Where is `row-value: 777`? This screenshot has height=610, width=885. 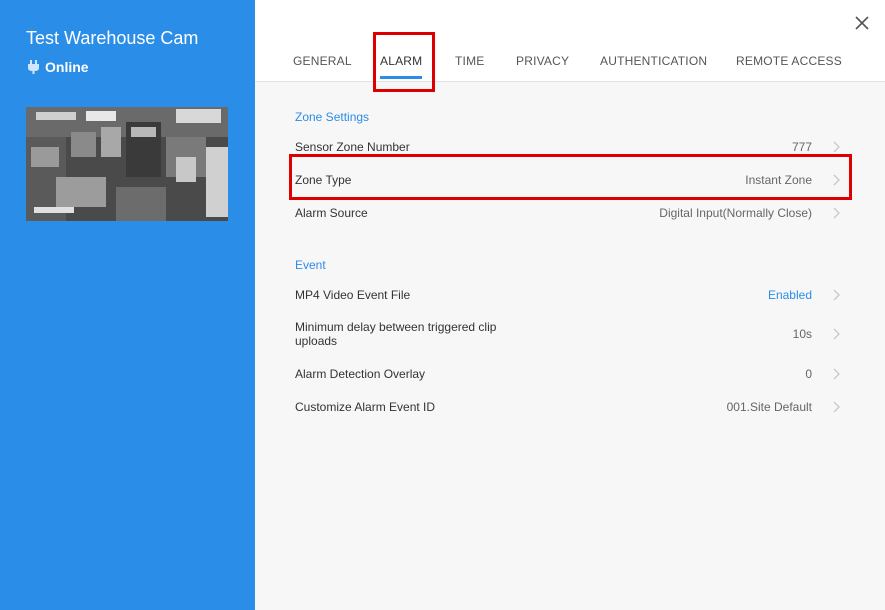
row-value: 777 is located at coordinates (801, 147).